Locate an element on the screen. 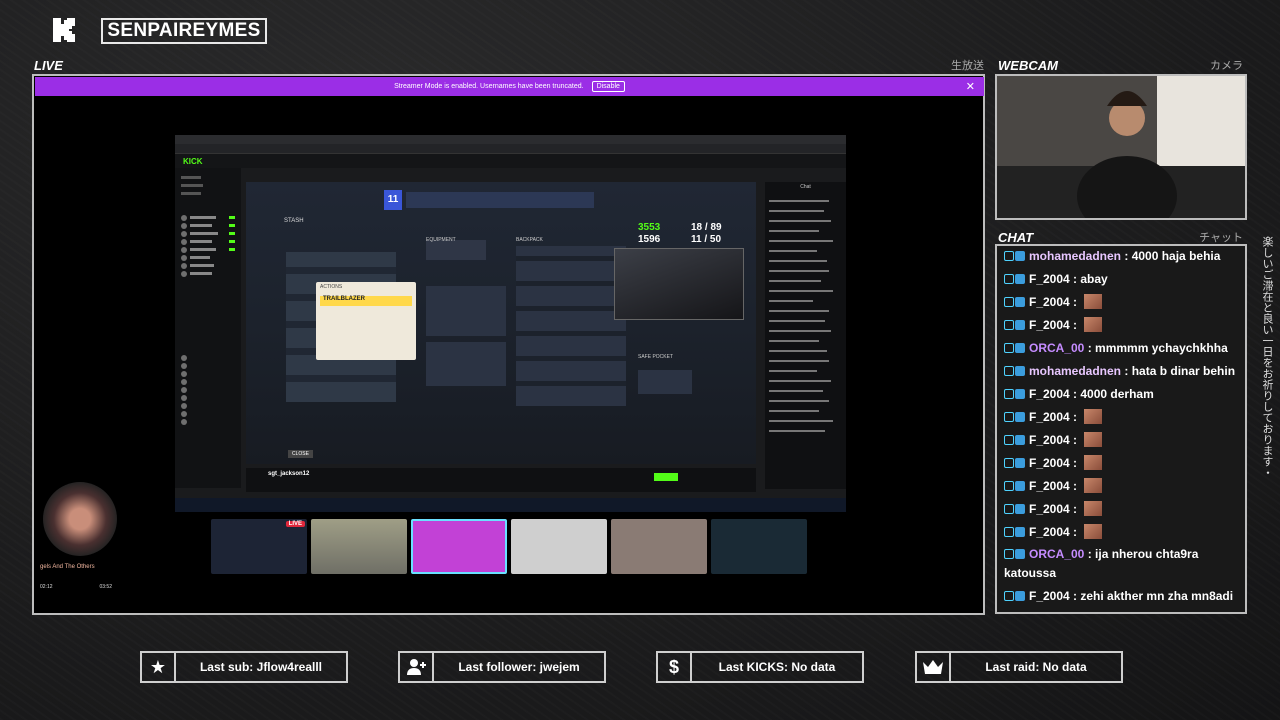  live-panel-title: LIVE is located at coordinates (48, 65).